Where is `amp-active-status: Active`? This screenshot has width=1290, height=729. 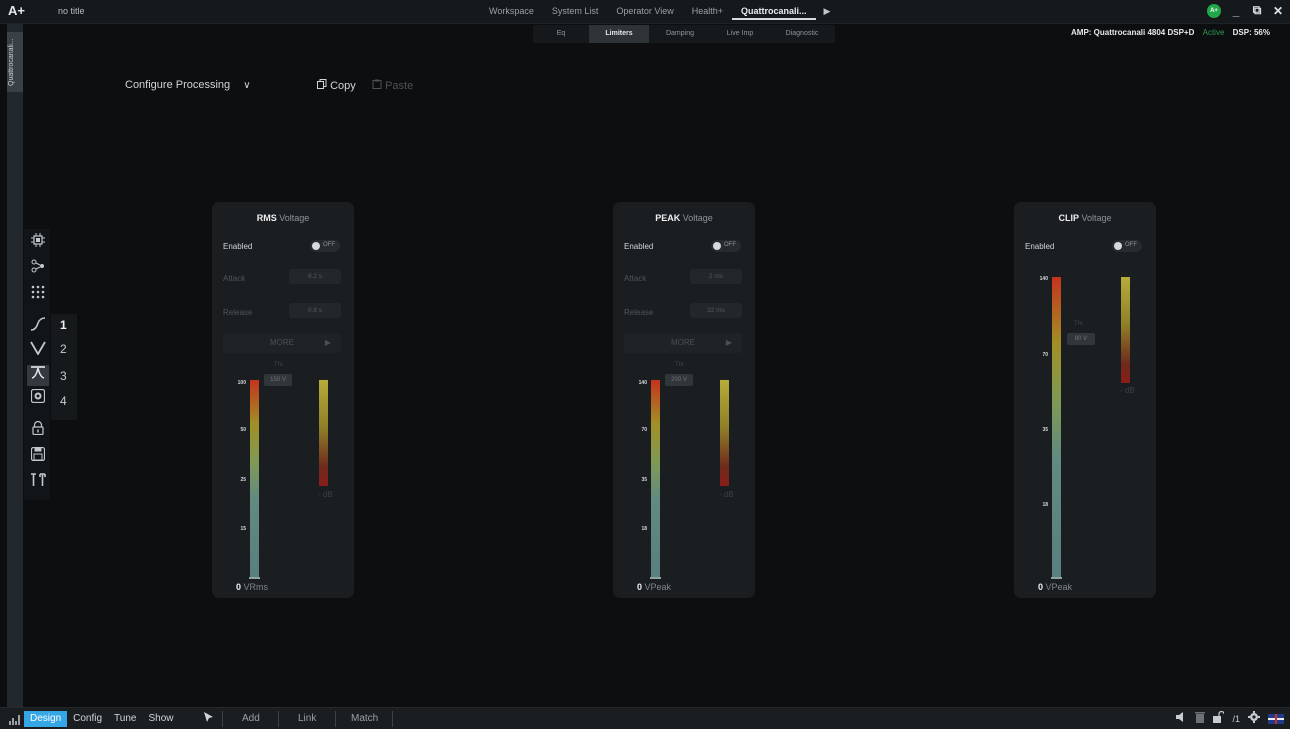
amp-active-status: Active is located at coordinates (1213, 32).